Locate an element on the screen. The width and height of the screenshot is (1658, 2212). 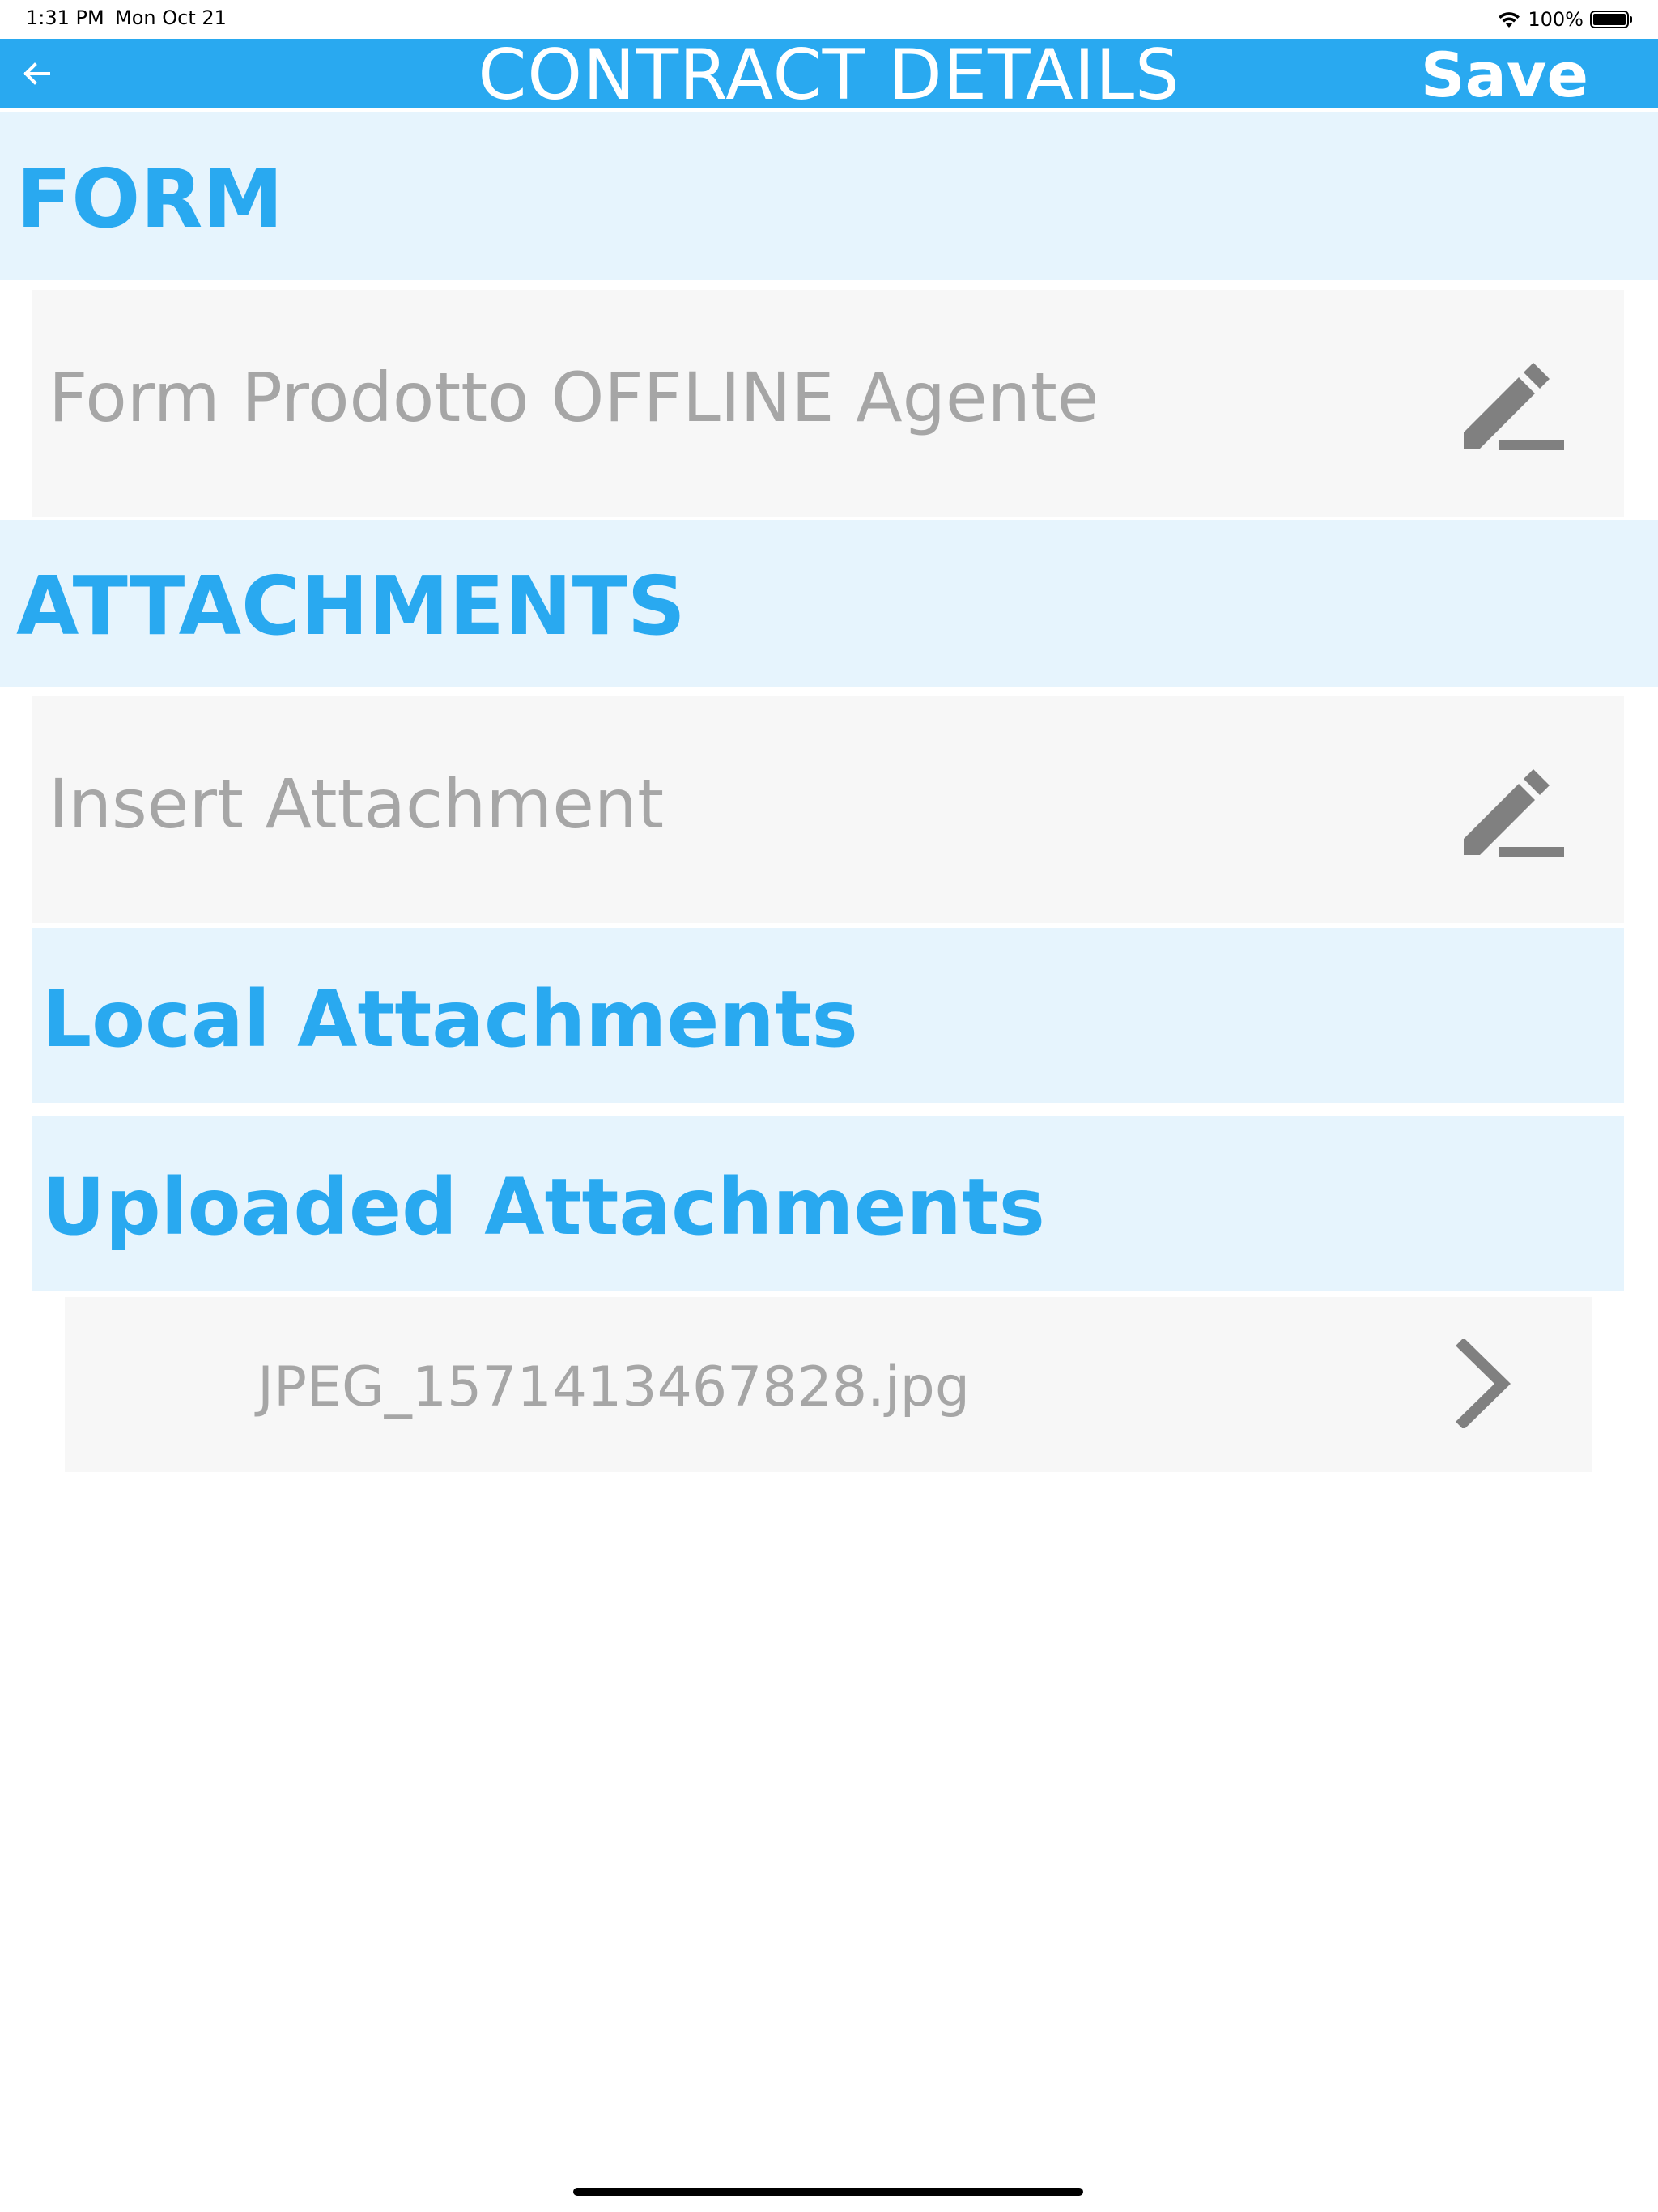
chevron-right-icon is located at coordinates (1483, 1383).